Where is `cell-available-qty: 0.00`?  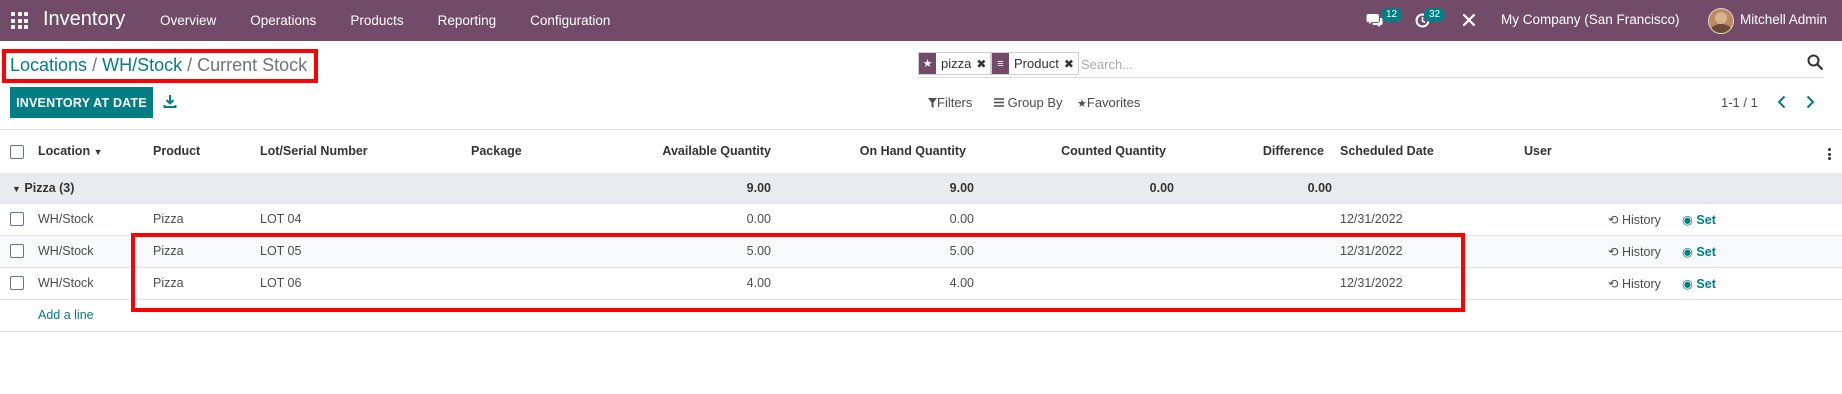 cell-available-qty: 0.00 is located at coordinates (758, 219).